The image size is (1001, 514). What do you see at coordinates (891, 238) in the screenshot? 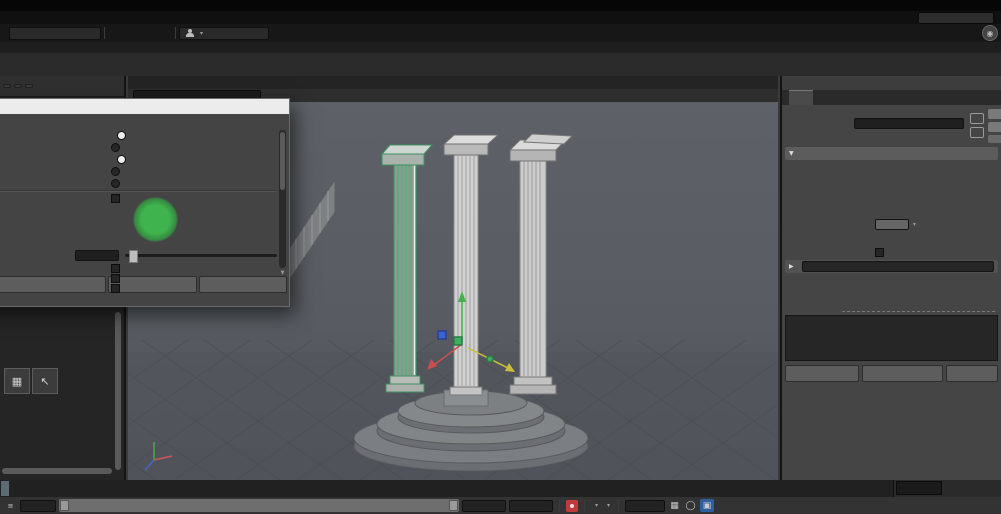
I see `rotate-axis-row` at bounding box center [891, 238].